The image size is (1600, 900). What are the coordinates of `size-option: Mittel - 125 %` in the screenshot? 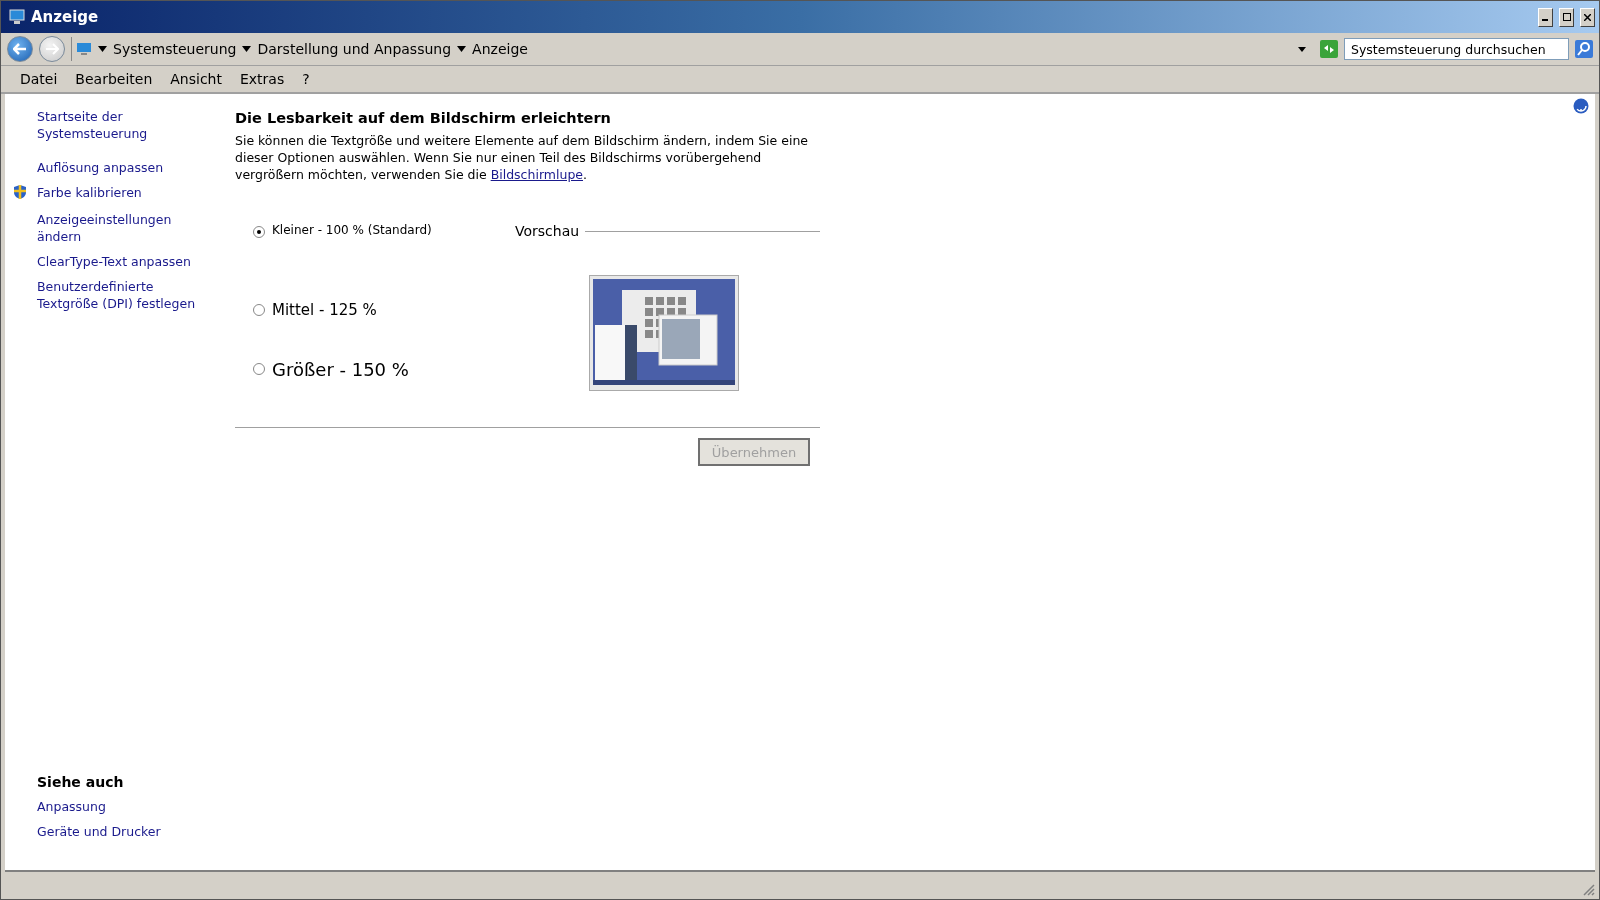 It's located at (384, 310).